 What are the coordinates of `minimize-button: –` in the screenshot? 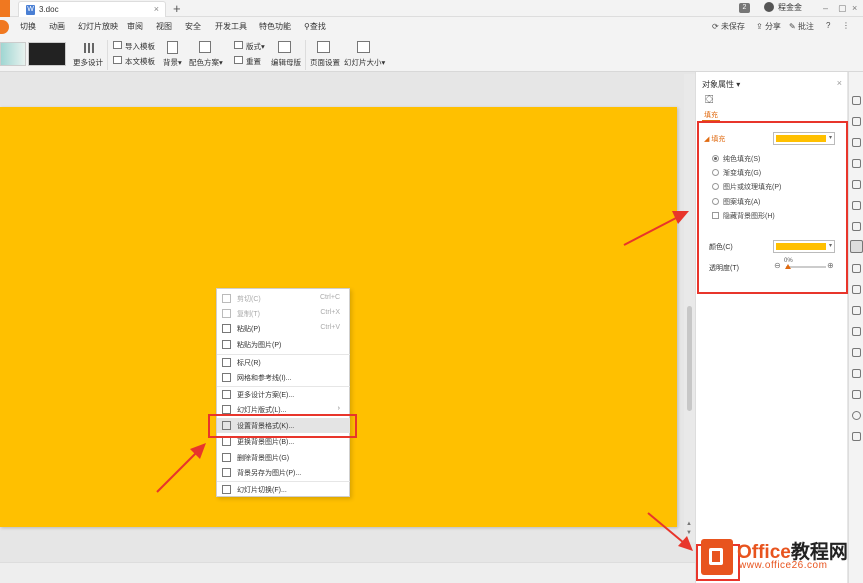 It's located at (825, 8).